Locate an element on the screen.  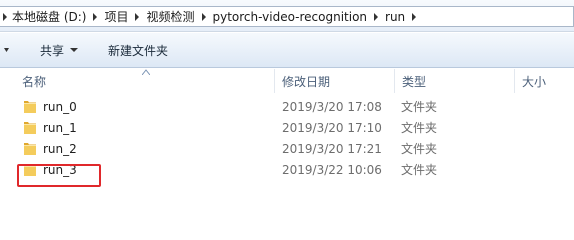
column-header-type: 类型 is located at coordinates (455, 81).